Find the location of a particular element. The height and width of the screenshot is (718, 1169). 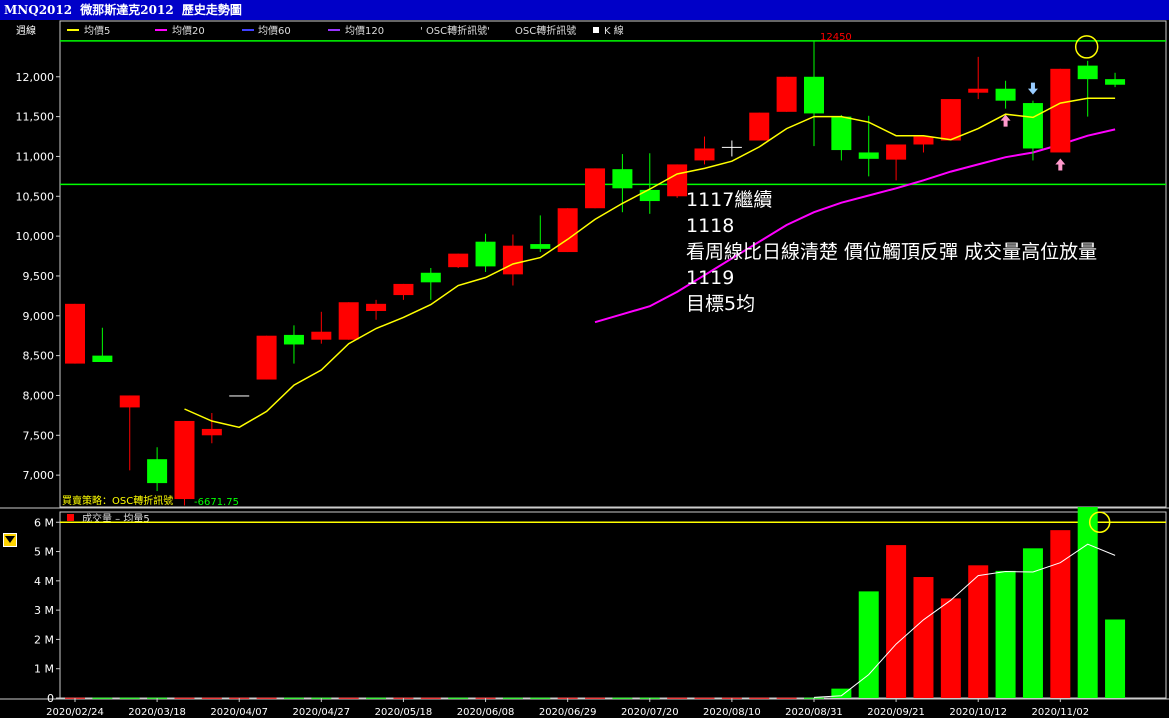

volume-tick-label: 2 M is located at coordinates (44, 639).